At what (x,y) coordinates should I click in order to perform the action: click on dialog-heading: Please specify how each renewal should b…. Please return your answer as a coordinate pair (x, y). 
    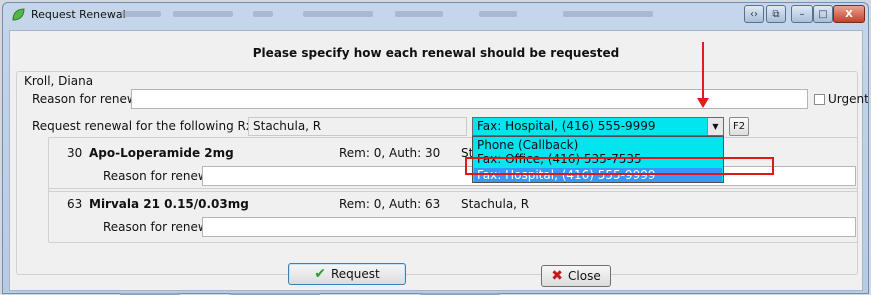
    Looking at the image, I should click on (436, 53).